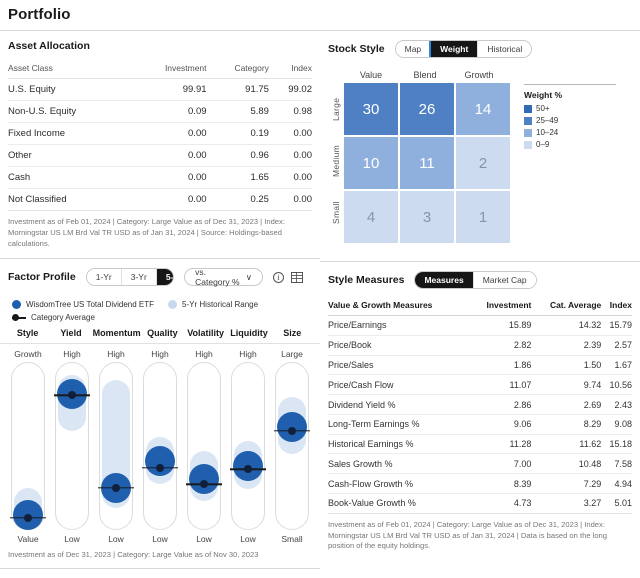  Describe the element at coordinates (292, 446) in the screenshot. I see `factor-track-size` at that location.